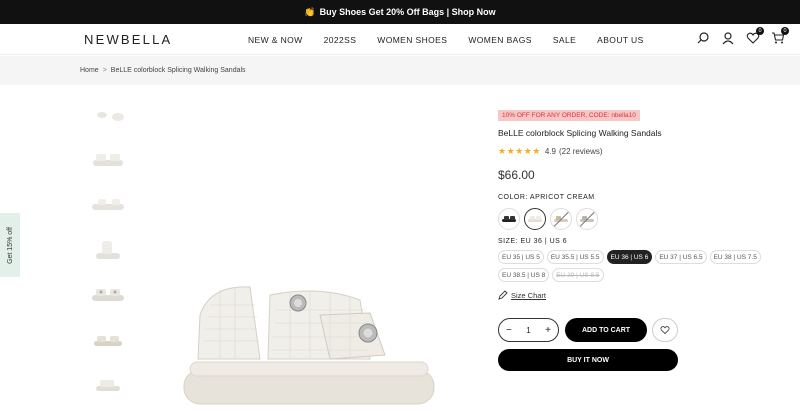 This screenshot has height=411, width=800. What do you see at coordinates (310, 330) in the screenshot?
I see `main-product-image` at bounding box center [310, 330].